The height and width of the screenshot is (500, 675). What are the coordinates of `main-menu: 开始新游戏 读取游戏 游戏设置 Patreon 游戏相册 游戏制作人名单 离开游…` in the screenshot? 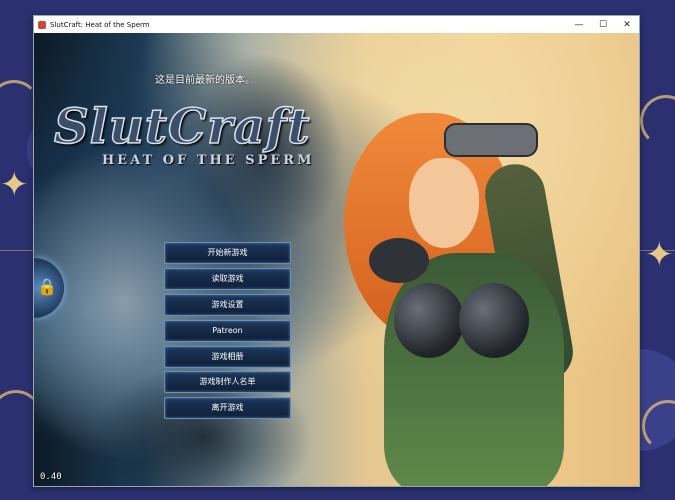 It's located at (227, 332).